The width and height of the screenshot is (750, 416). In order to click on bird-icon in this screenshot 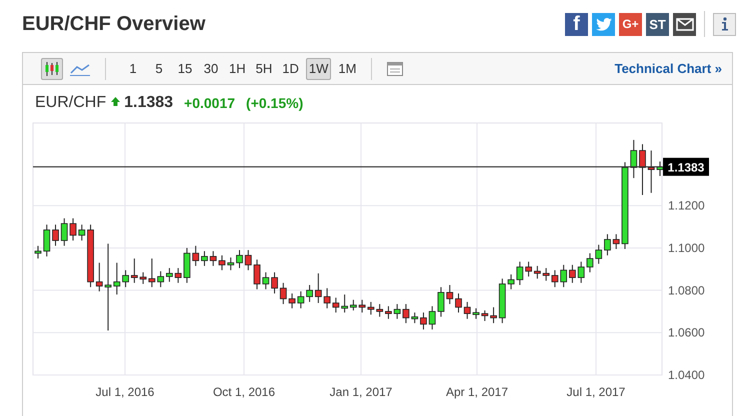, I will do `click(604, 24)`.